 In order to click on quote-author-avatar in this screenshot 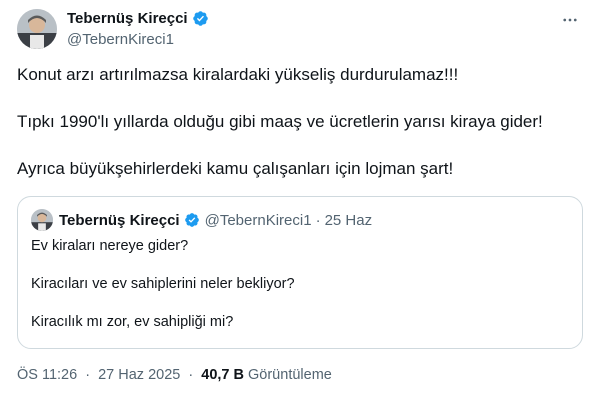, I will do `click(42, 220)`.